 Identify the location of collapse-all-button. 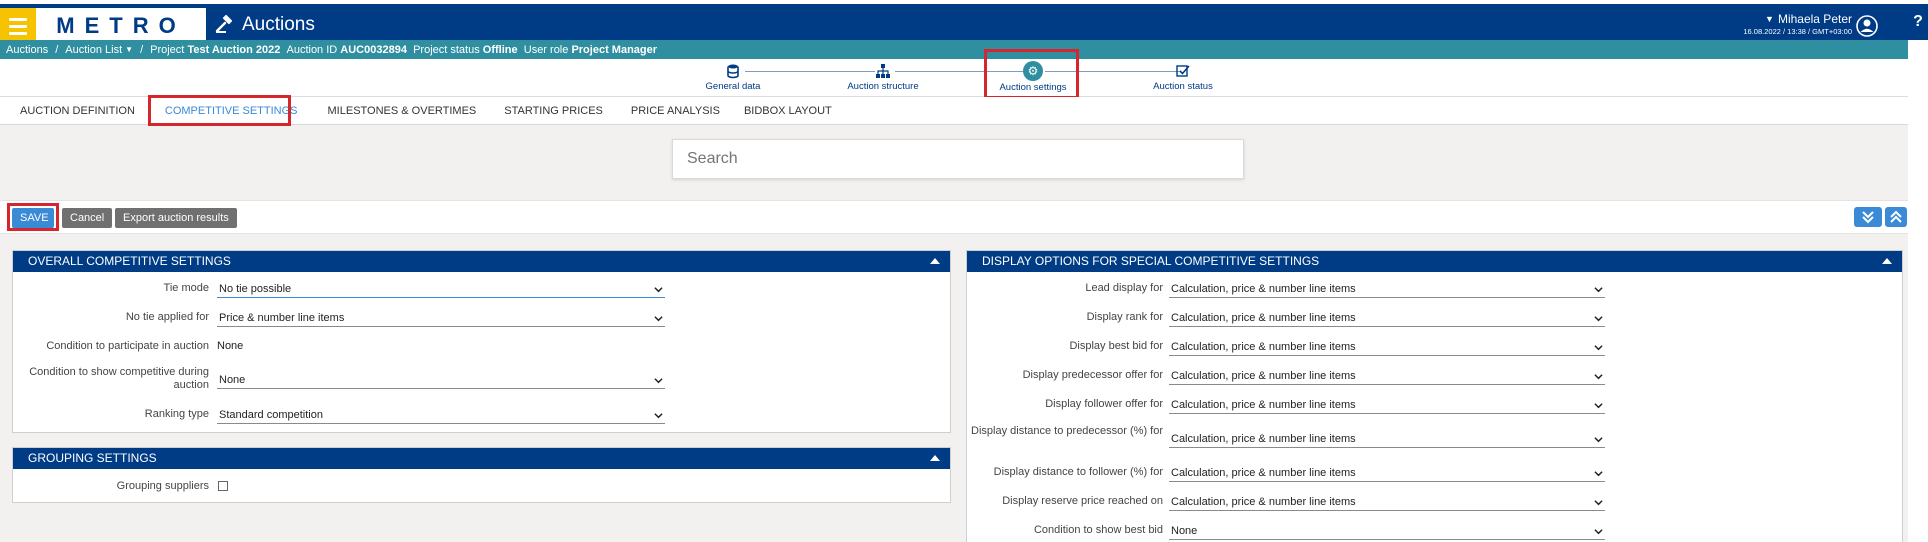
(1896, 217).